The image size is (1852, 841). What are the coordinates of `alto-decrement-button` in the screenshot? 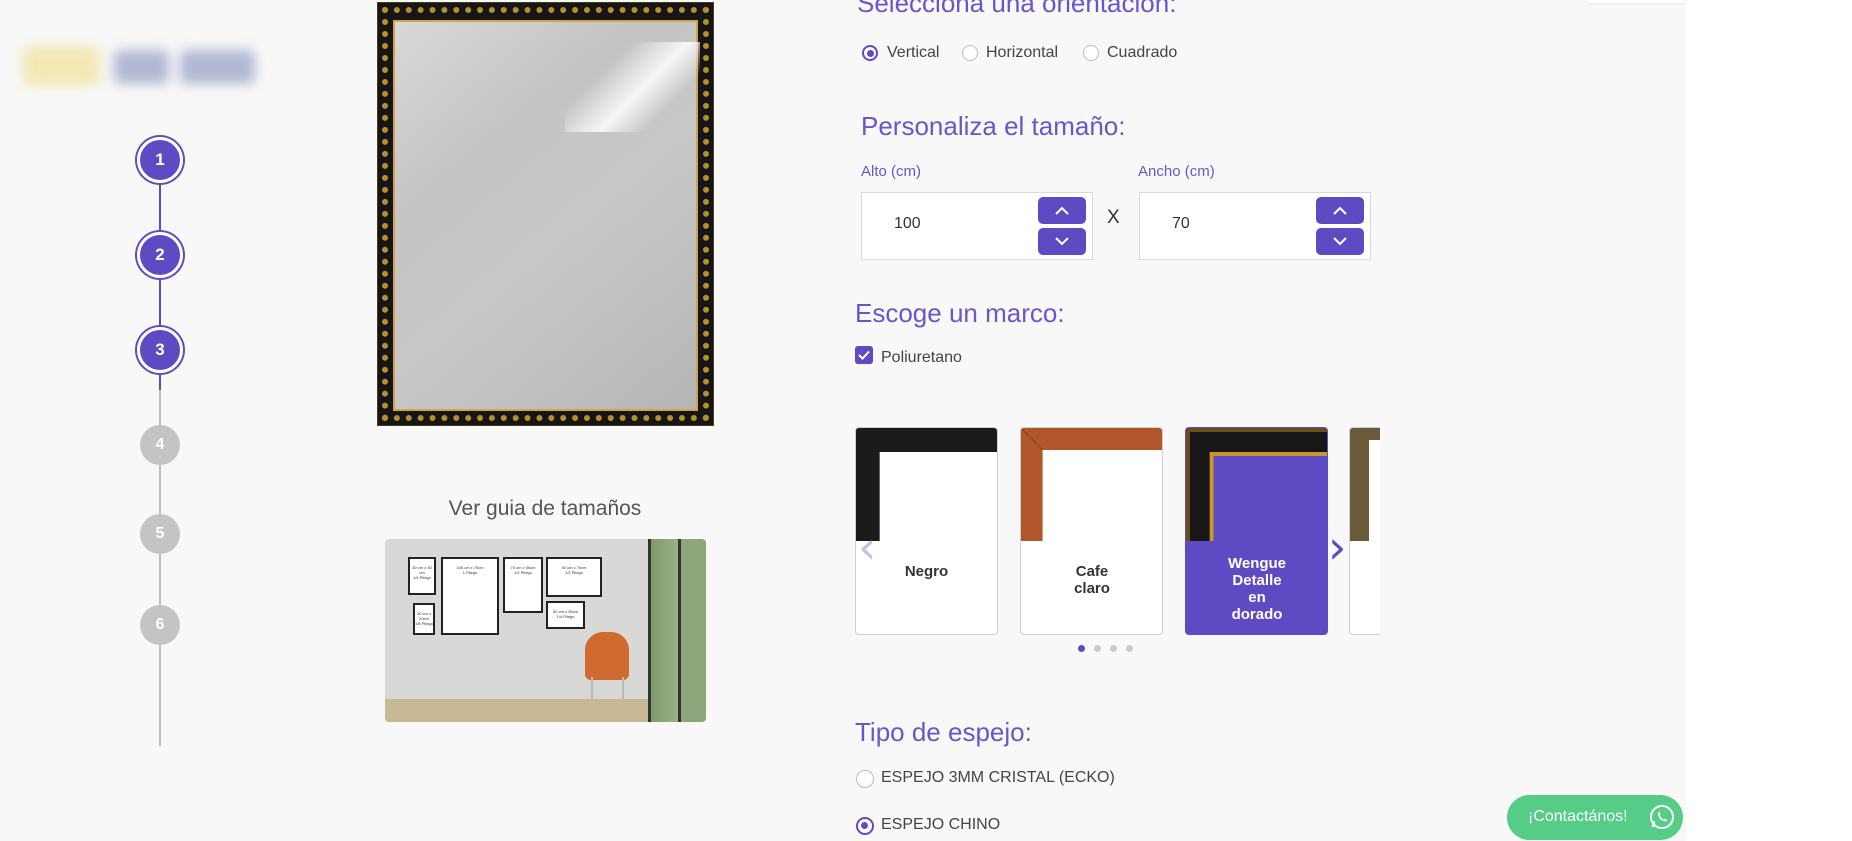 It's located at (1062, 241).